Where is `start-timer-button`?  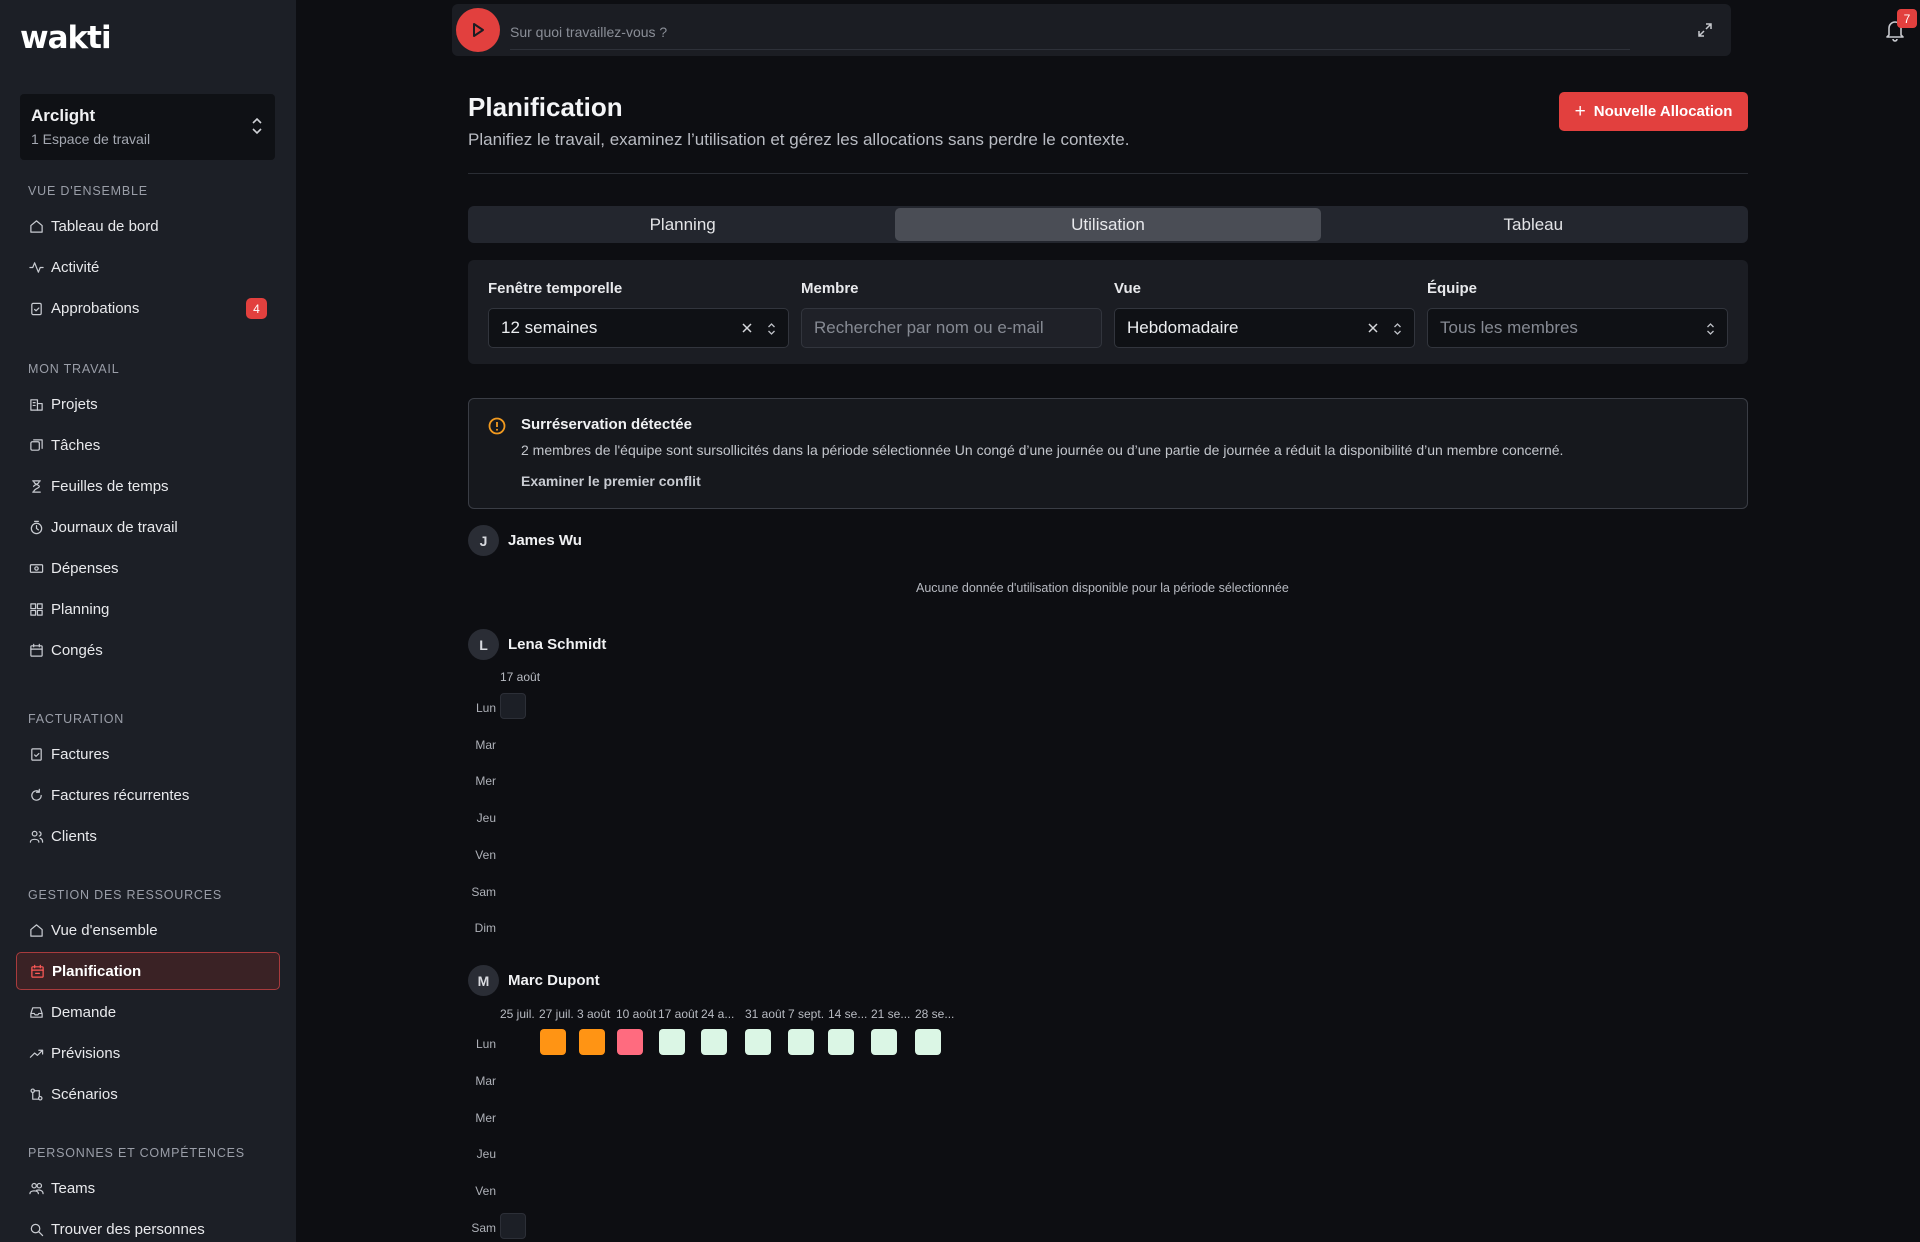
start-timer-button is located at coordinates (478, 30).